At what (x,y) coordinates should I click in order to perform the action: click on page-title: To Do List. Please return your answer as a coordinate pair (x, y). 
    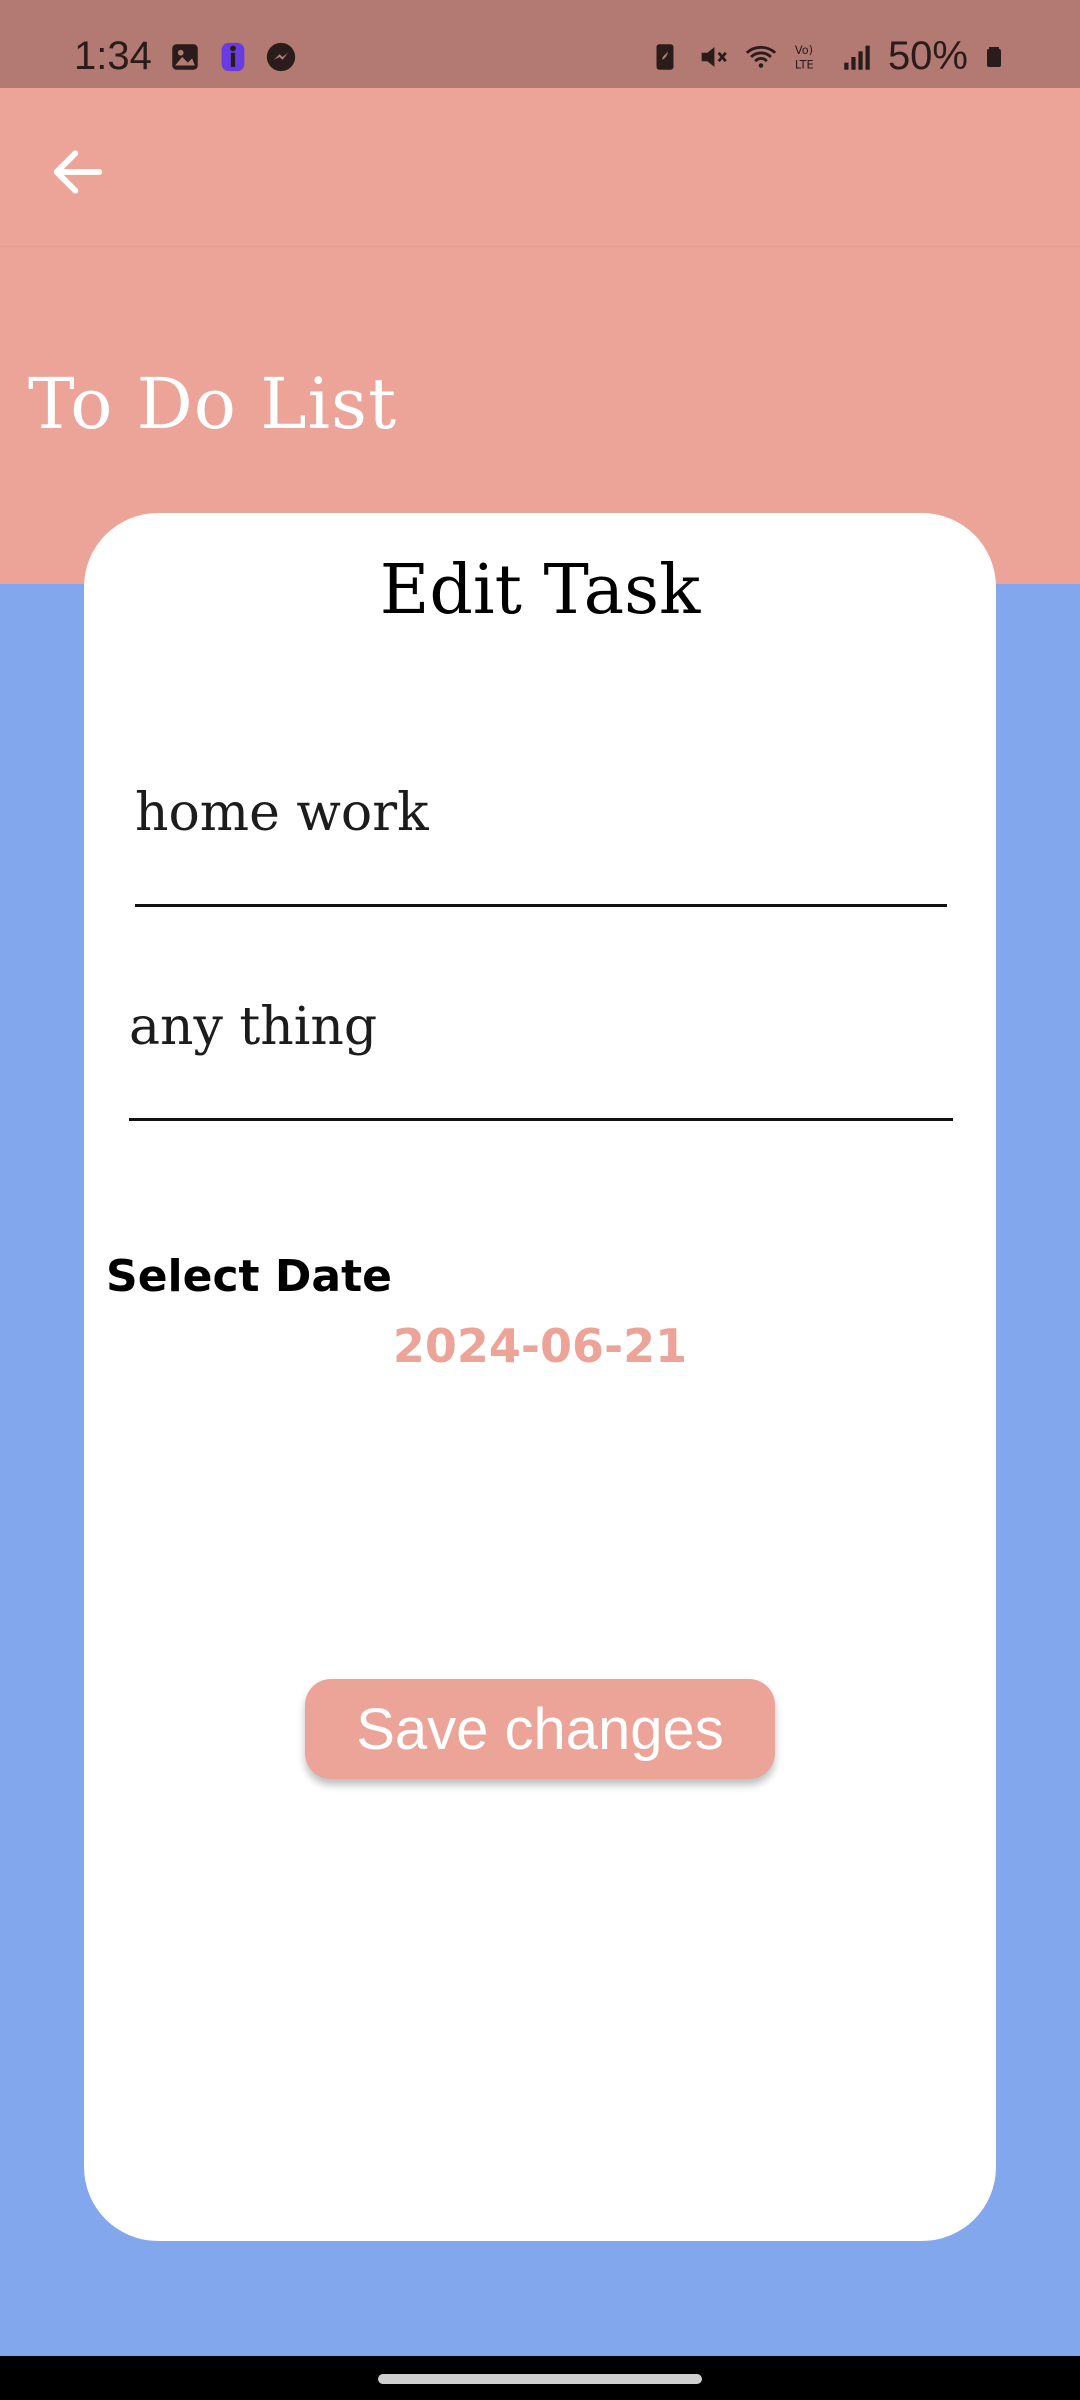
    Looking at the image, I should click on (213, 404).